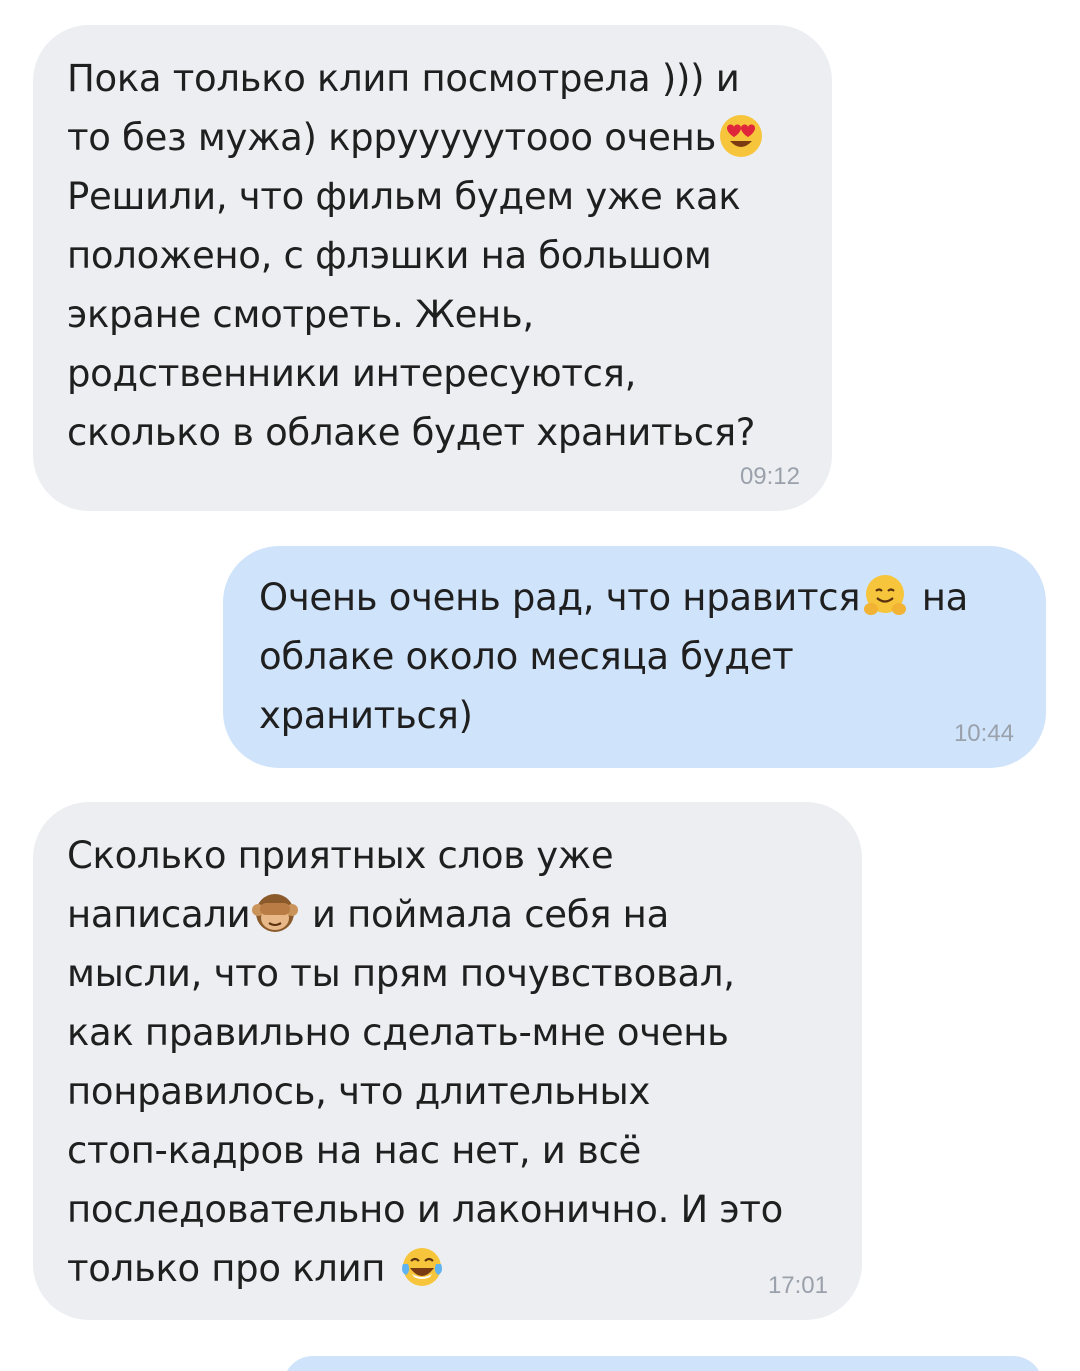  What do you see at coordinates (741, 136) in the screenshot?
I see `heart-eyes-emoji-icon` at bounding box center [741, 136].